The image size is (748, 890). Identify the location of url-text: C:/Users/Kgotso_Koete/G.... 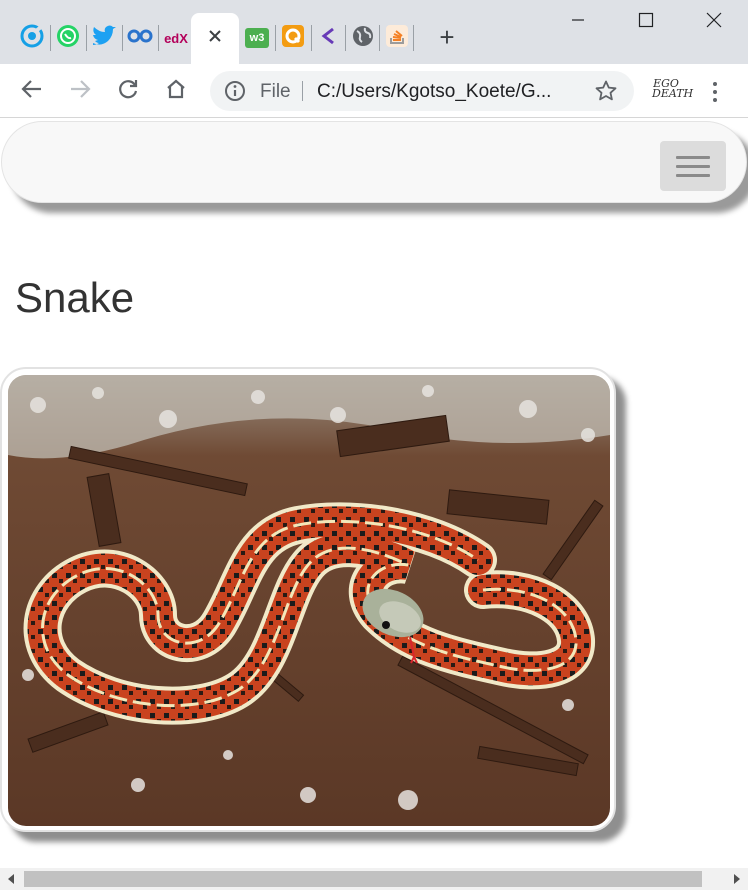
(434, 92).